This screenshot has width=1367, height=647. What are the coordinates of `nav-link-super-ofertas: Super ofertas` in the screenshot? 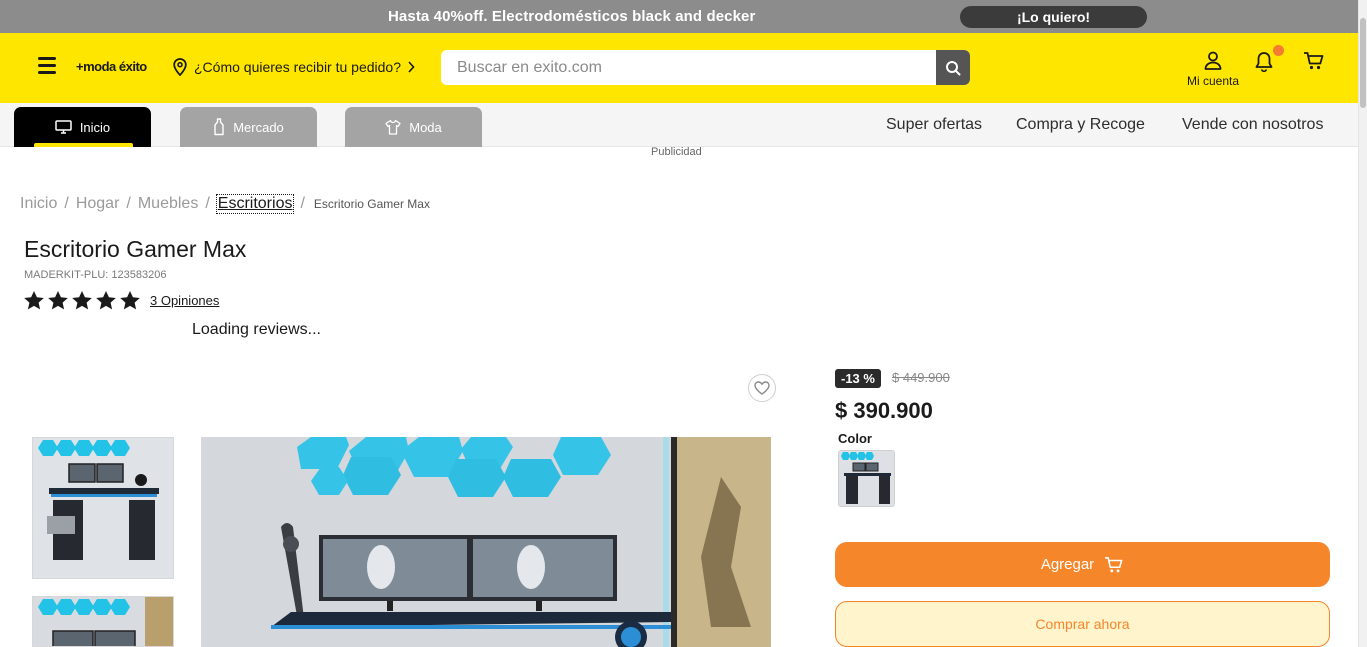 It's located at (934, 125).